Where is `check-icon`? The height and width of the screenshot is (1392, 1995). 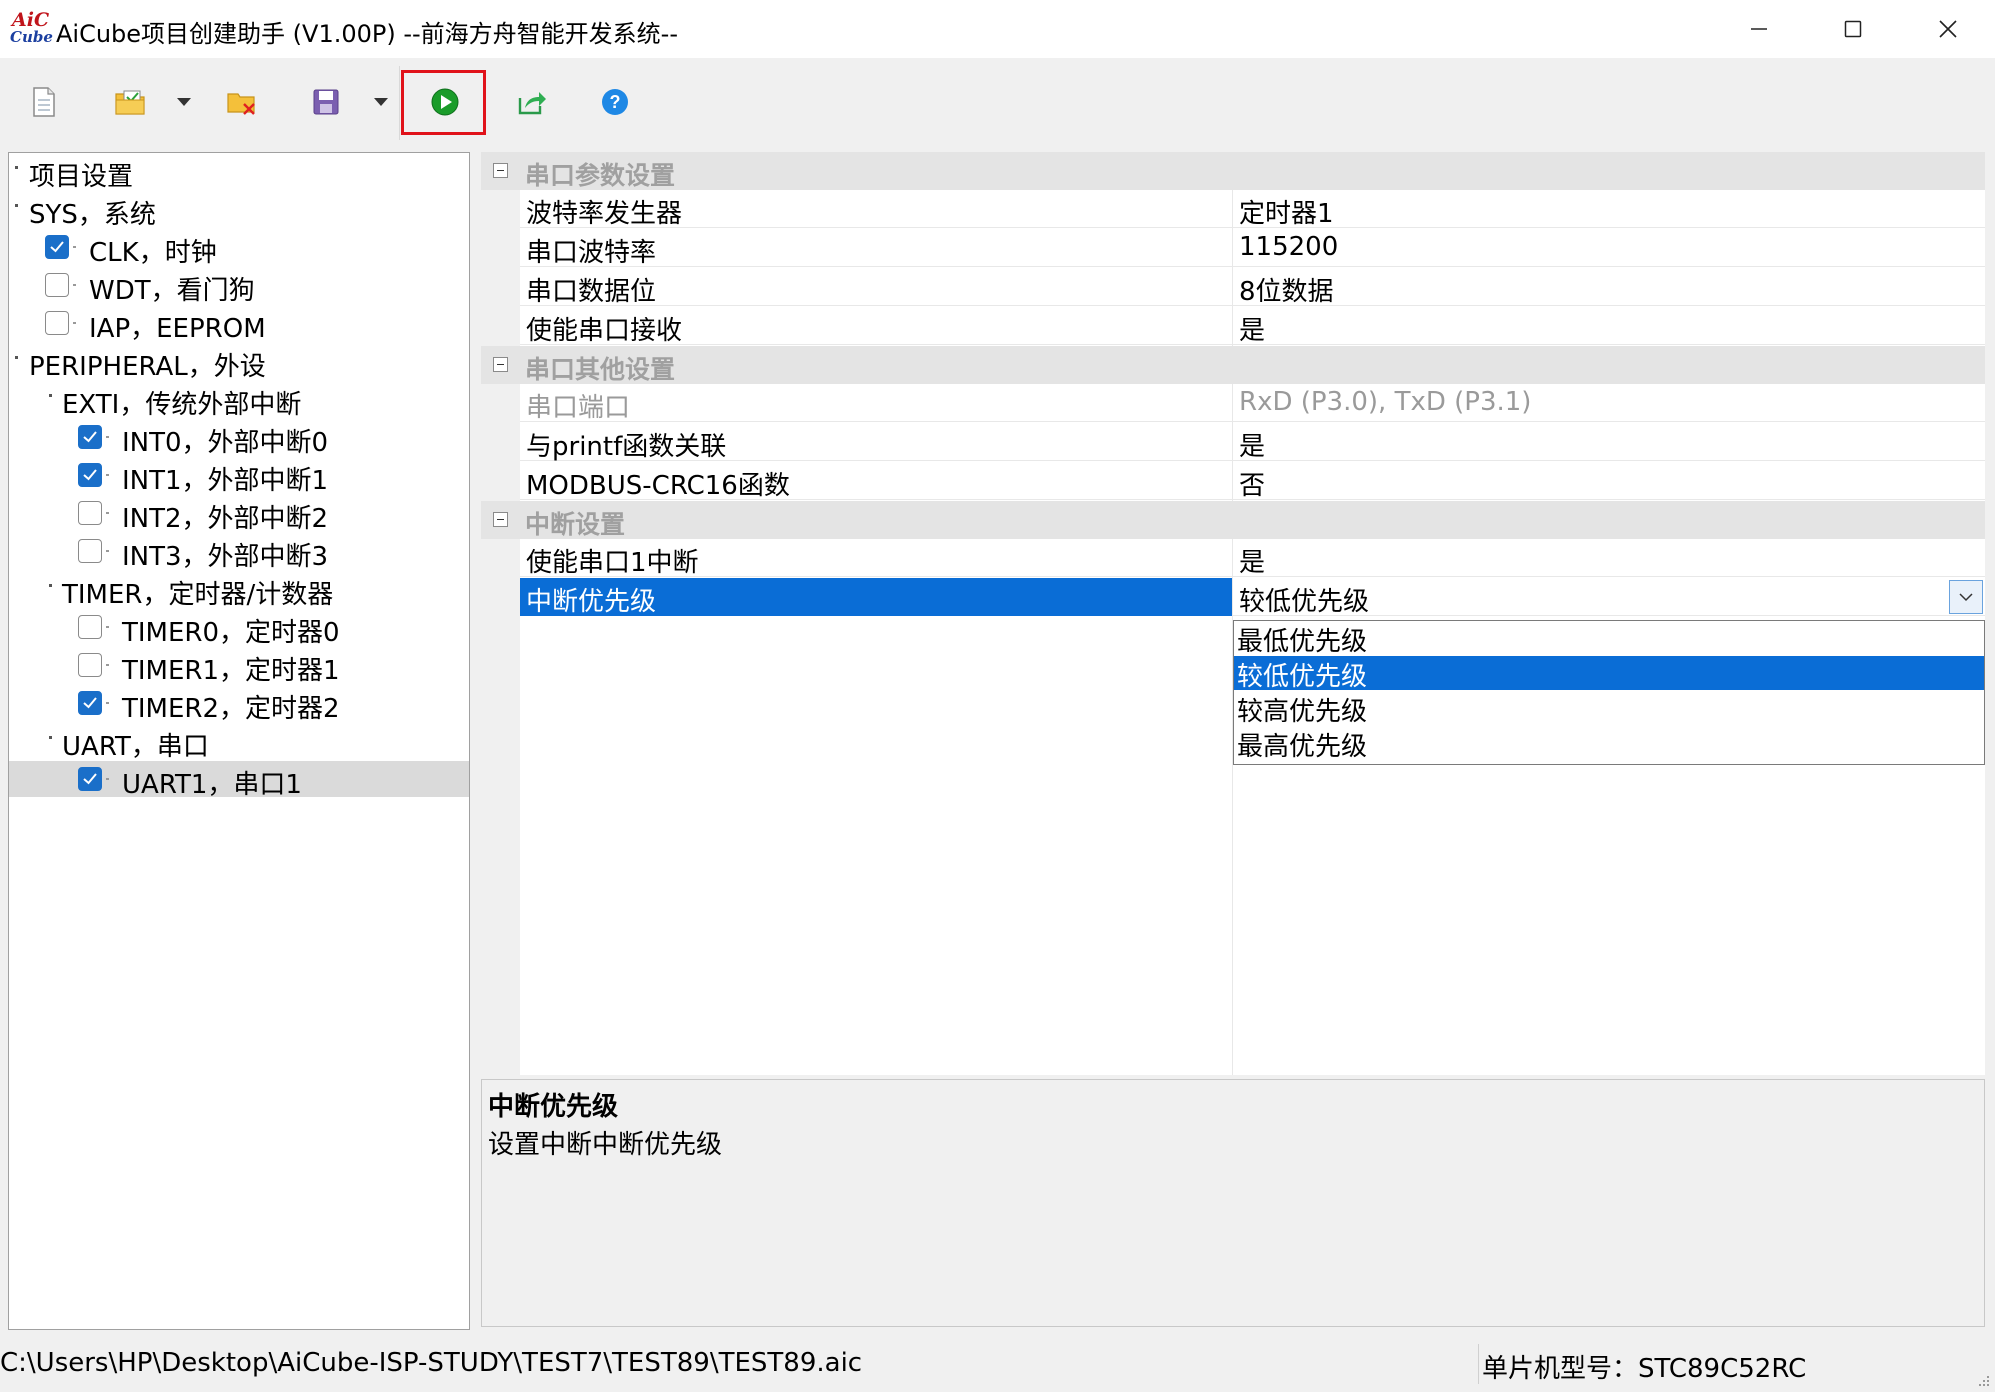
check-icon is located at coordinates (90, 779).